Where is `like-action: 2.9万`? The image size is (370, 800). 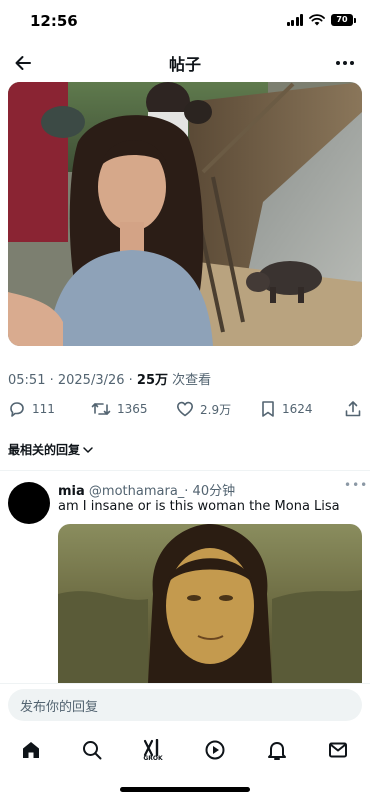 like-action: 2.9万 is located at coordinates (203, 409).